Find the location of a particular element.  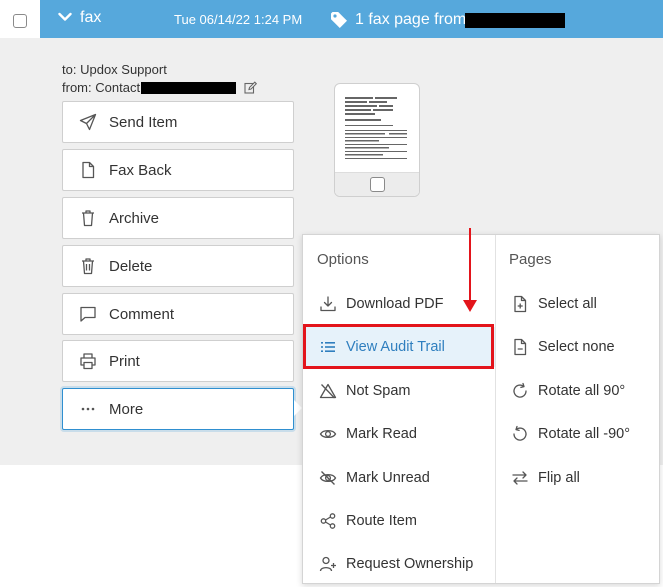

print-button: Print is located at coordinates (178, 361).